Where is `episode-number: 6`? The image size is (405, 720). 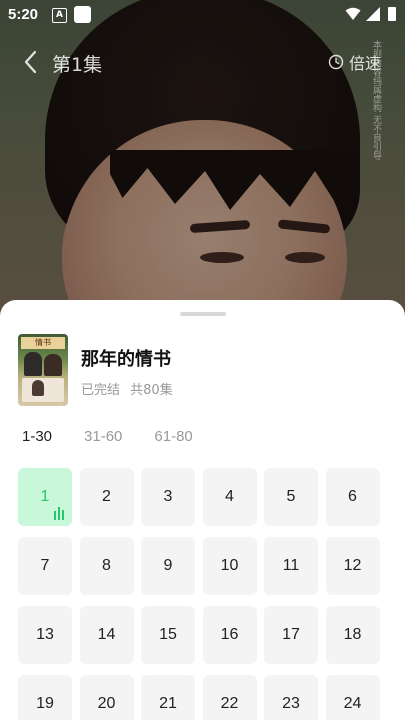
episode-number: 6 is located at coordinates (352, 496).